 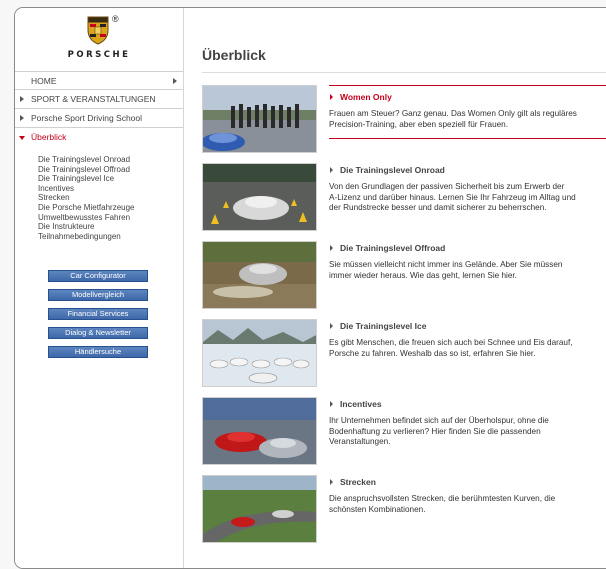 What do you see at coordinates (467, 248) in the screenshot?
I see `teaser-title-link: Die Trainingslevel Offroad` at bounding box center [467, 248].